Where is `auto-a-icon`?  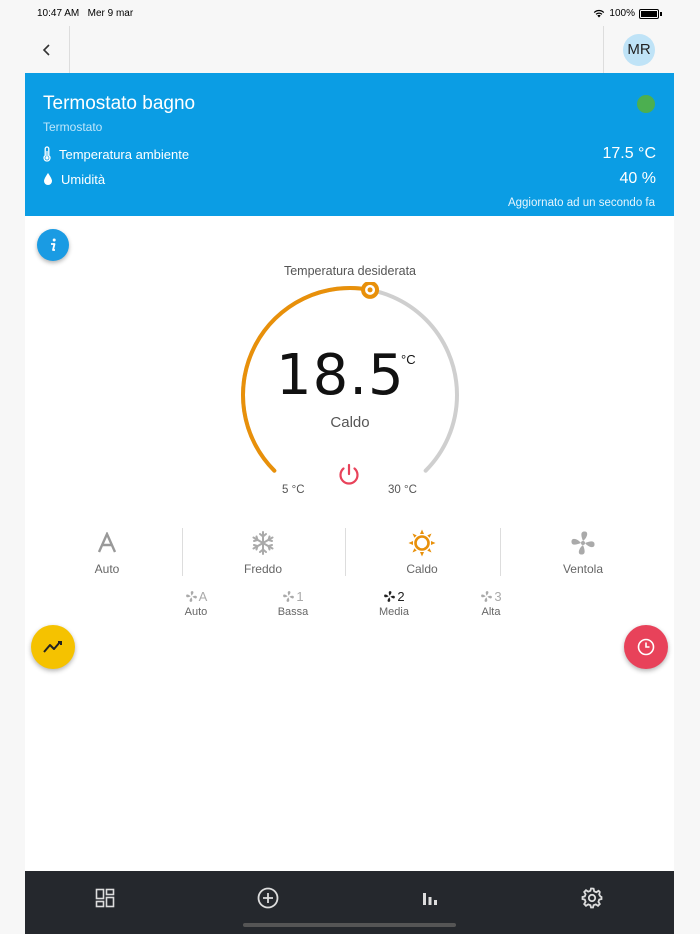 auto-a-icon is located at coordinates (107, 542).